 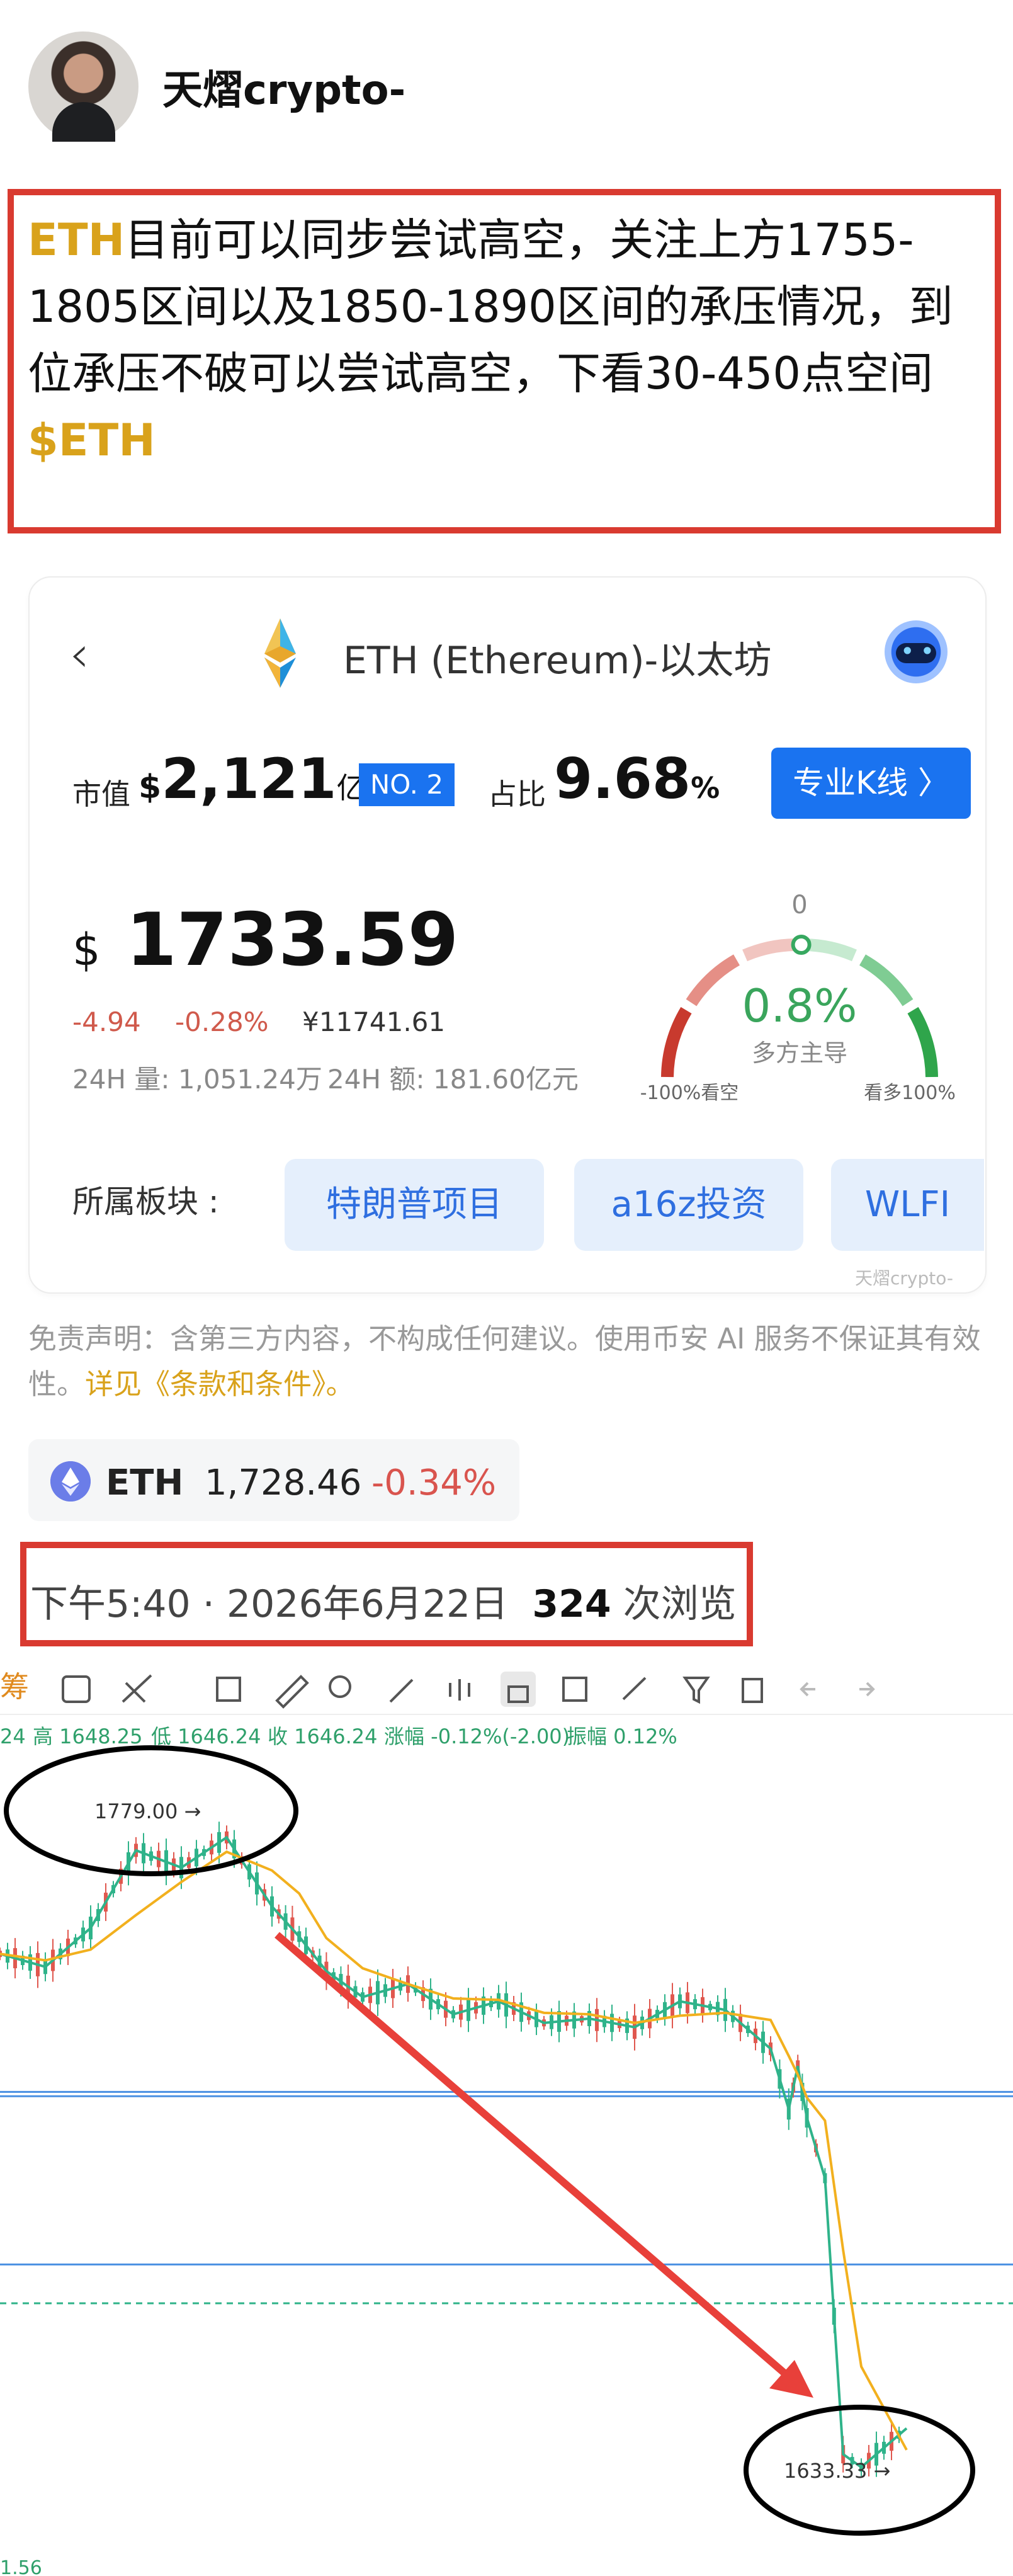 I want to click on price-currency: $, so click(x=86, y=950).